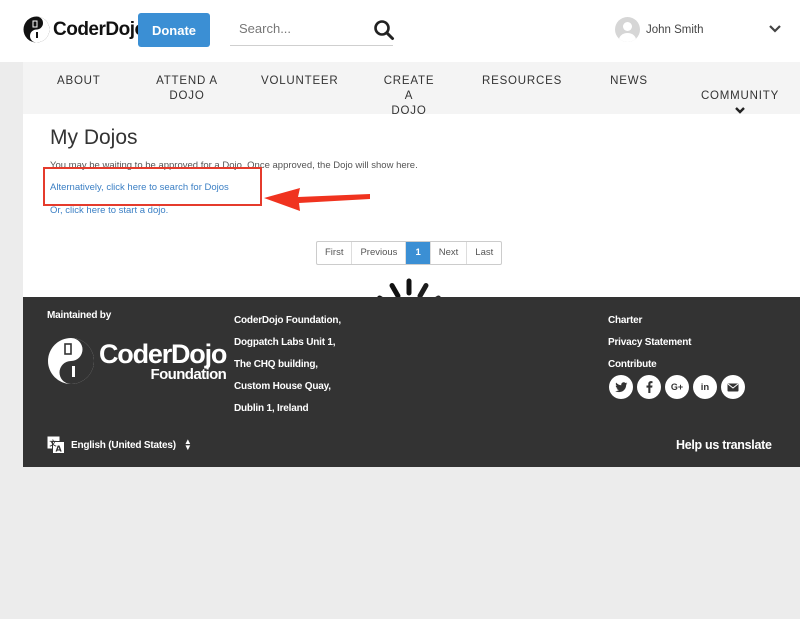  What do you see at coordinates (285, 342) in the screenshot?
I see `address-line: Dogpatch Labs Unit 1,` at bounding box center [285, 342].